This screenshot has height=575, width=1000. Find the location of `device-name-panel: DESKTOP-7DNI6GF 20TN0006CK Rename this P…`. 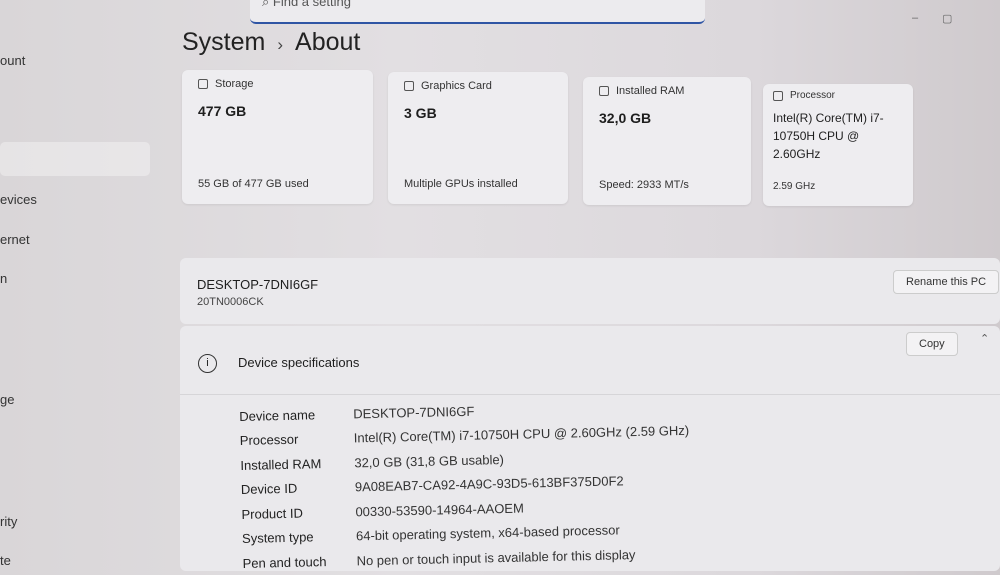

device-name-panel: DESKTOP-7DNI6GF 20TN0006CK Rename this P… is located at coordinates (590, 291).